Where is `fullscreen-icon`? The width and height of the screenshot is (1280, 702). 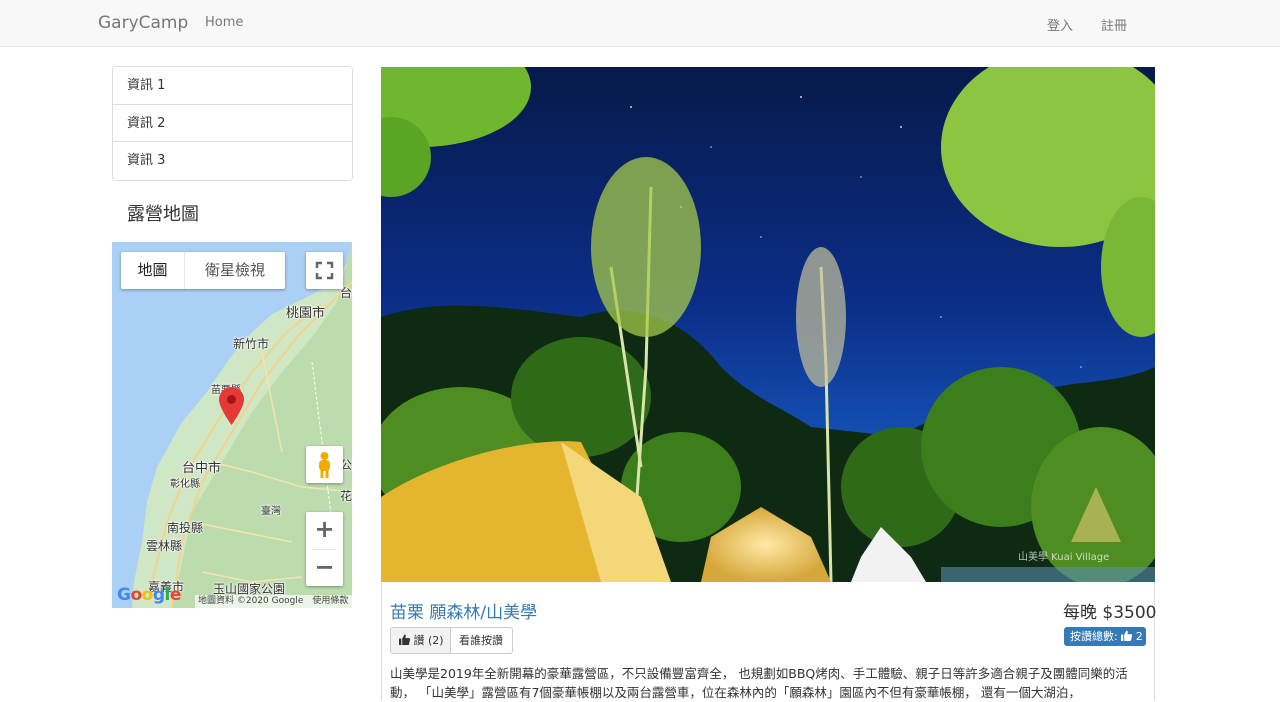
fullscreen-icon is located at coordinates (324, 270).